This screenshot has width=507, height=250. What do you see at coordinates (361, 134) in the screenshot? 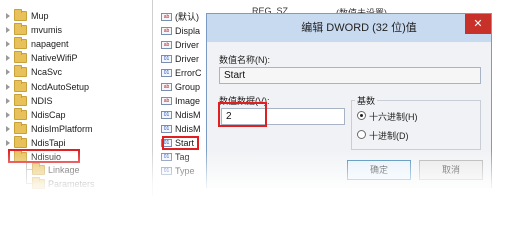
I see `radio-dec` at bounding box center [361, 134].